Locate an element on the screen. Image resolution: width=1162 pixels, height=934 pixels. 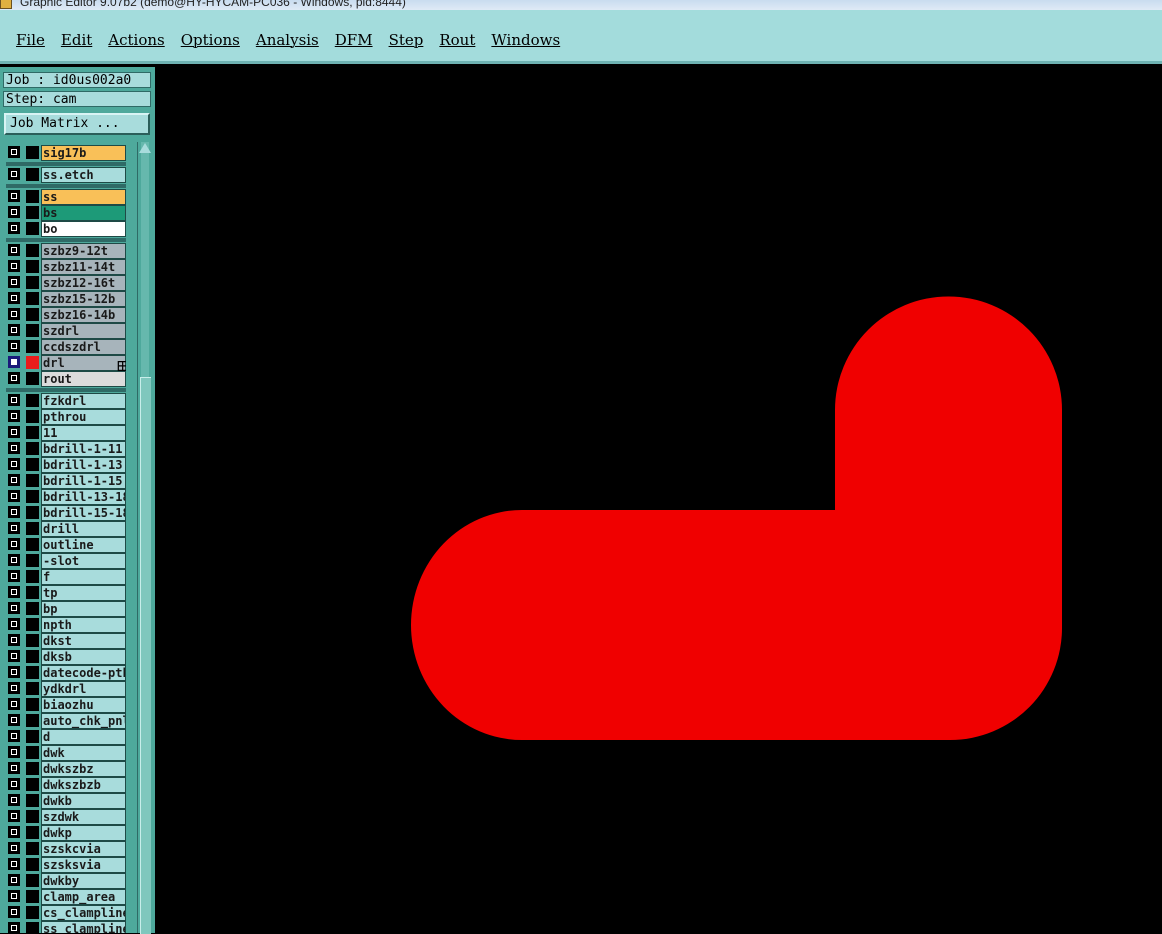
layer-name: bdrill-1-15 is located at coordinates (83, 481).